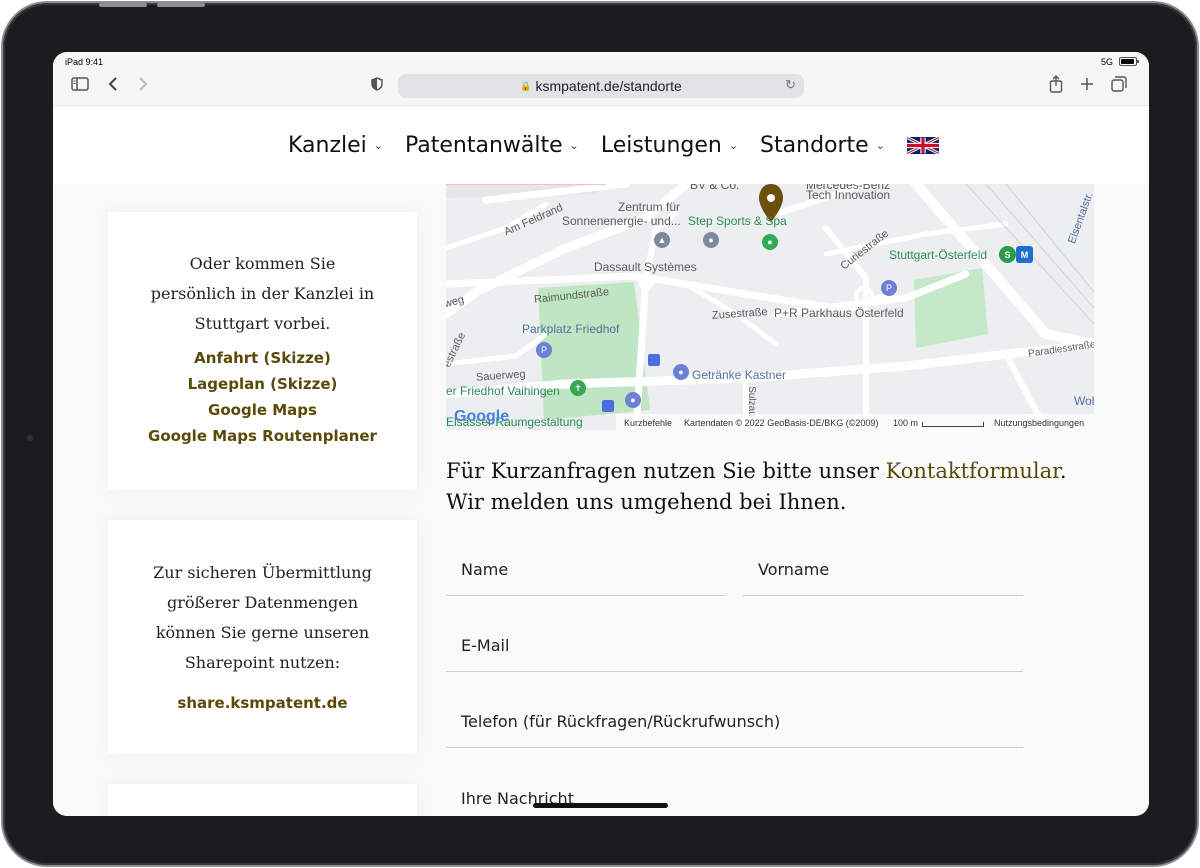 This screenshot has height=868, width=1200. Describe the element at coordinates (953, 424) in the screenshot. I see `map-scale-bar` at that location.